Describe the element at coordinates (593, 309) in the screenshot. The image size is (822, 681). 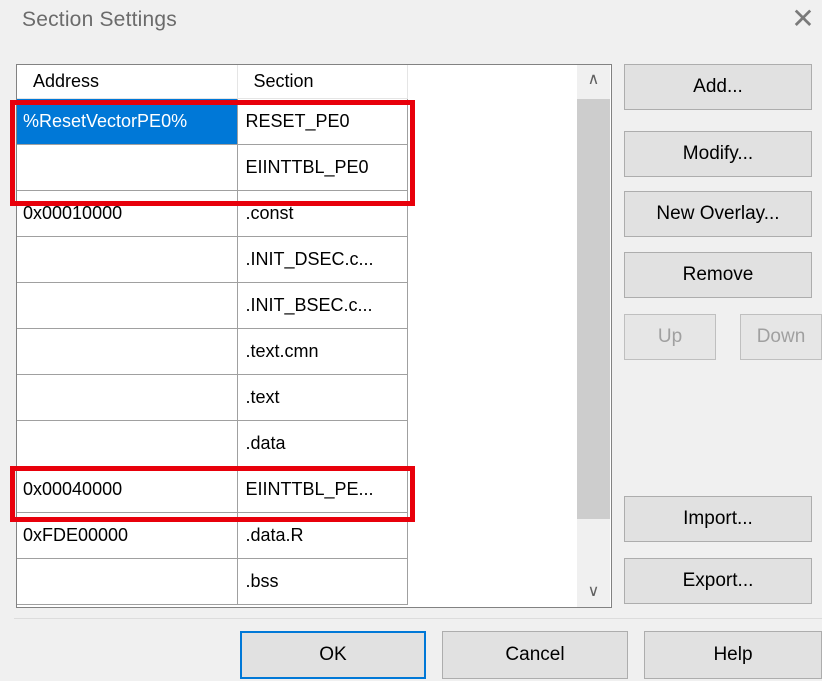
I see `scrollbar-thumb` at that location.